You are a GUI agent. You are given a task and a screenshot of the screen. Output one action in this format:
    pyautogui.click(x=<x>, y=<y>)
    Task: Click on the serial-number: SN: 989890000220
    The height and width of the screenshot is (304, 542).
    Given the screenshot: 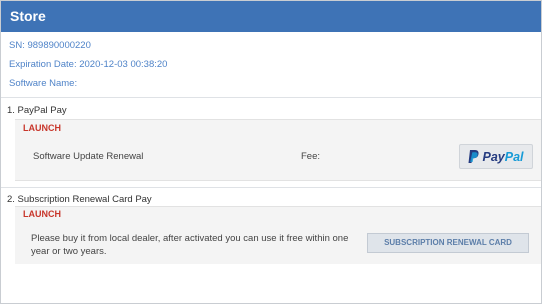 What is the action you would take?
    pyautogui.click(x=50, y=45)
    